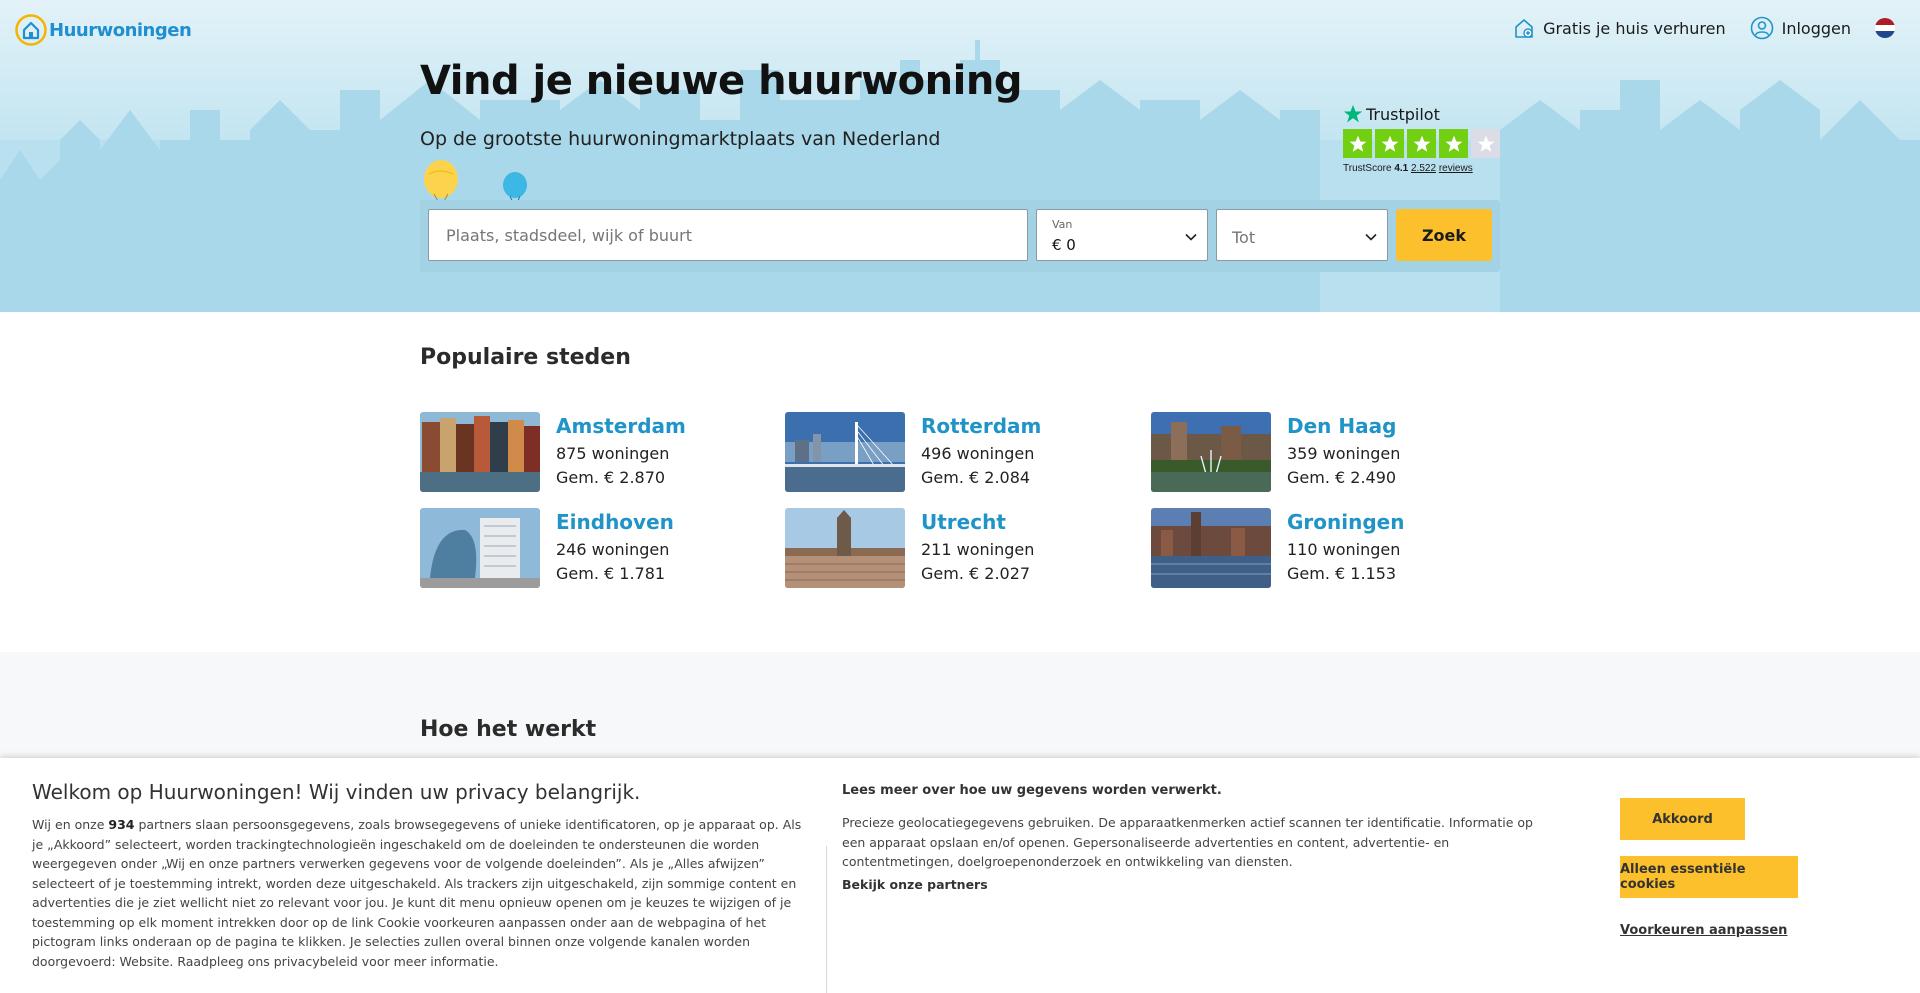 The height and width of the screenshot is (993, 1920). What do you see at coordinates (1885, 28) in the screenshot?
I see `language-flag-nl-icon` at bounding box center [1885, 28].